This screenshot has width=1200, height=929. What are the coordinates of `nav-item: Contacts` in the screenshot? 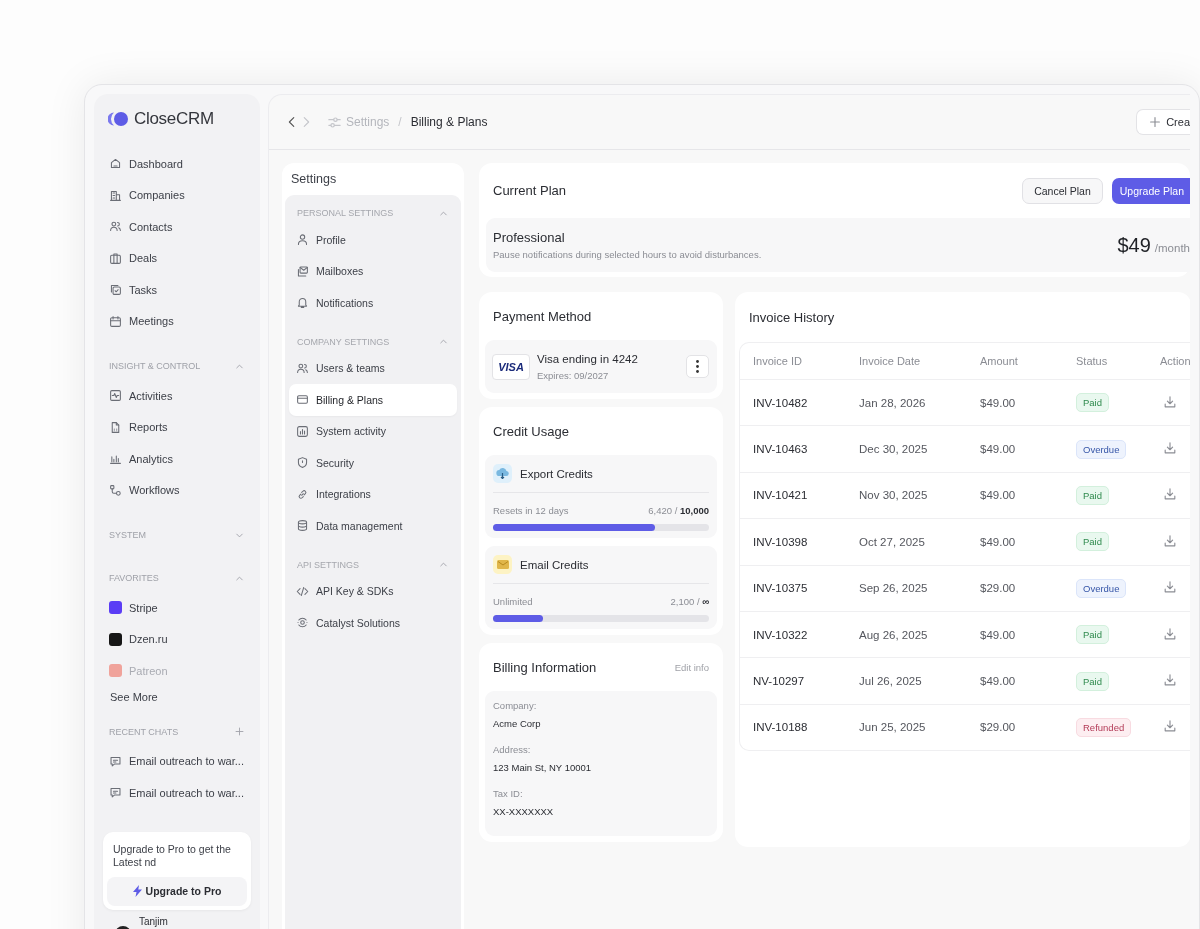 It's located at (177, 227).